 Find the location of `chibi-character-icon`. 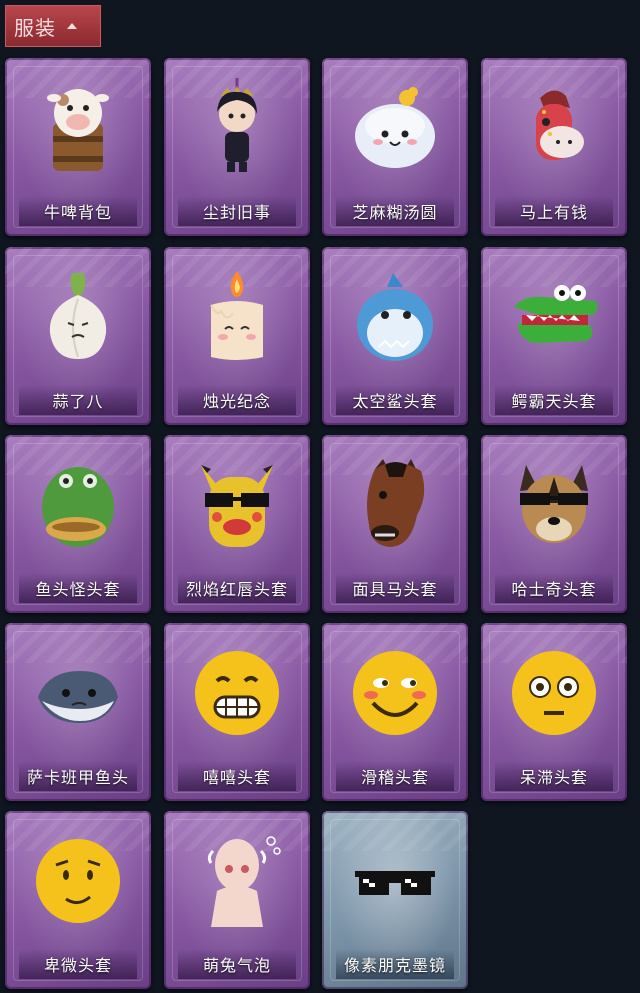

chibi-character-icon is located at coordinates (237, 125).